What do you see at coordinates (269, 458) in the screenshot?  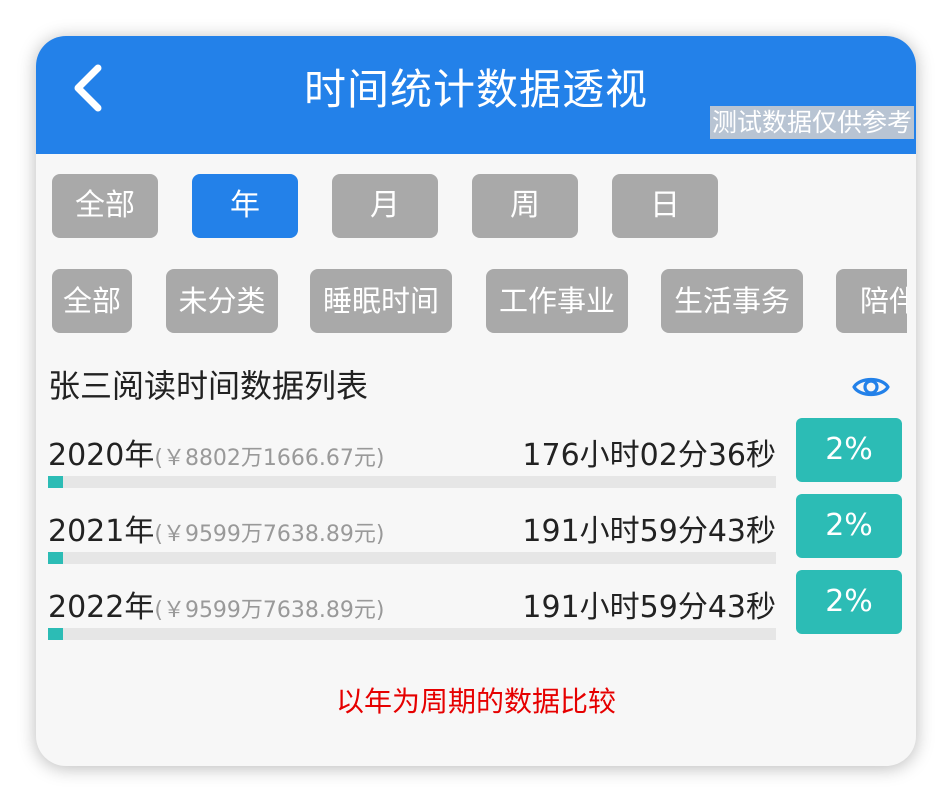 I see `row-amount: (￥8802万1666.67元)` at bounding box center [269, 458].